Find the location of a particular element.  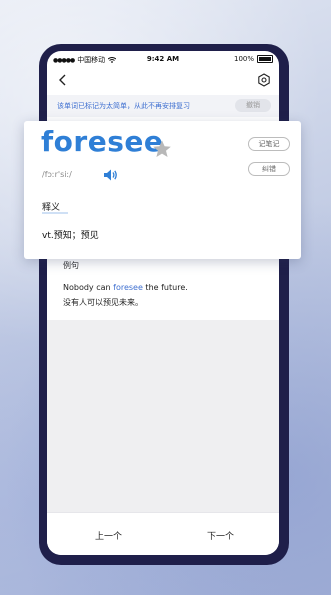

next-button: 下一个 is located at coordinates (220, 535).